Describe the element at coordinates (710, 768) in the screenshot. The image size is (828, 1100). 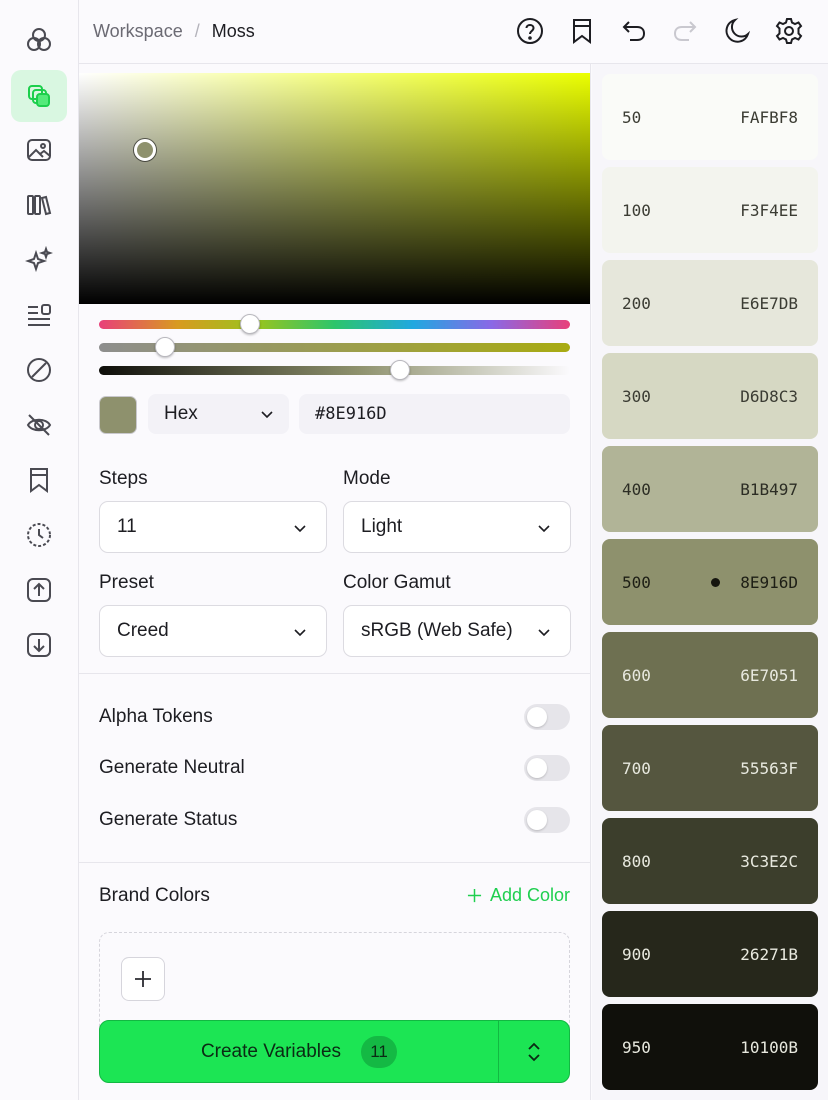
I see `scale-step-700: 700 55563F` at that location.